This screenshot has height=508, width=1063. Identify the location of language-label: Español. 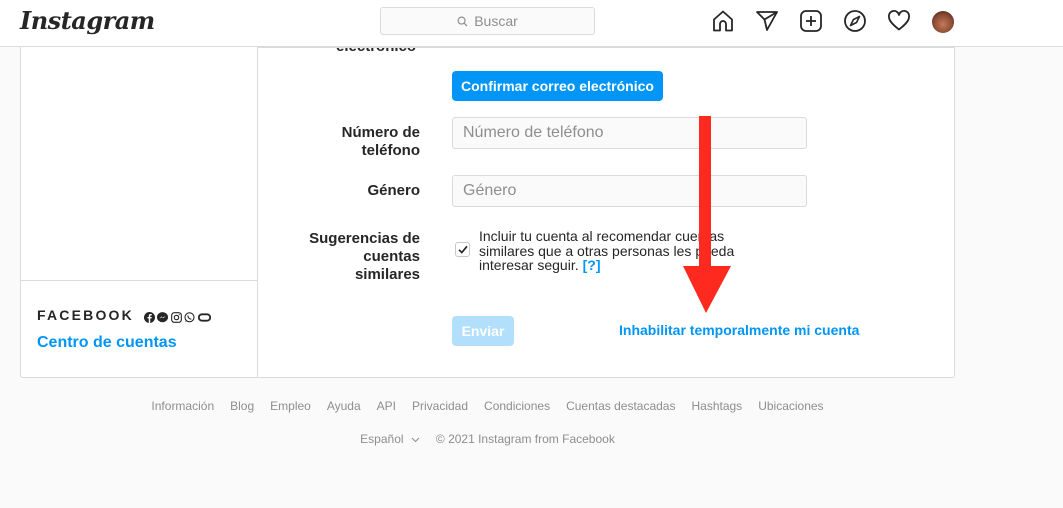
(382, 439).